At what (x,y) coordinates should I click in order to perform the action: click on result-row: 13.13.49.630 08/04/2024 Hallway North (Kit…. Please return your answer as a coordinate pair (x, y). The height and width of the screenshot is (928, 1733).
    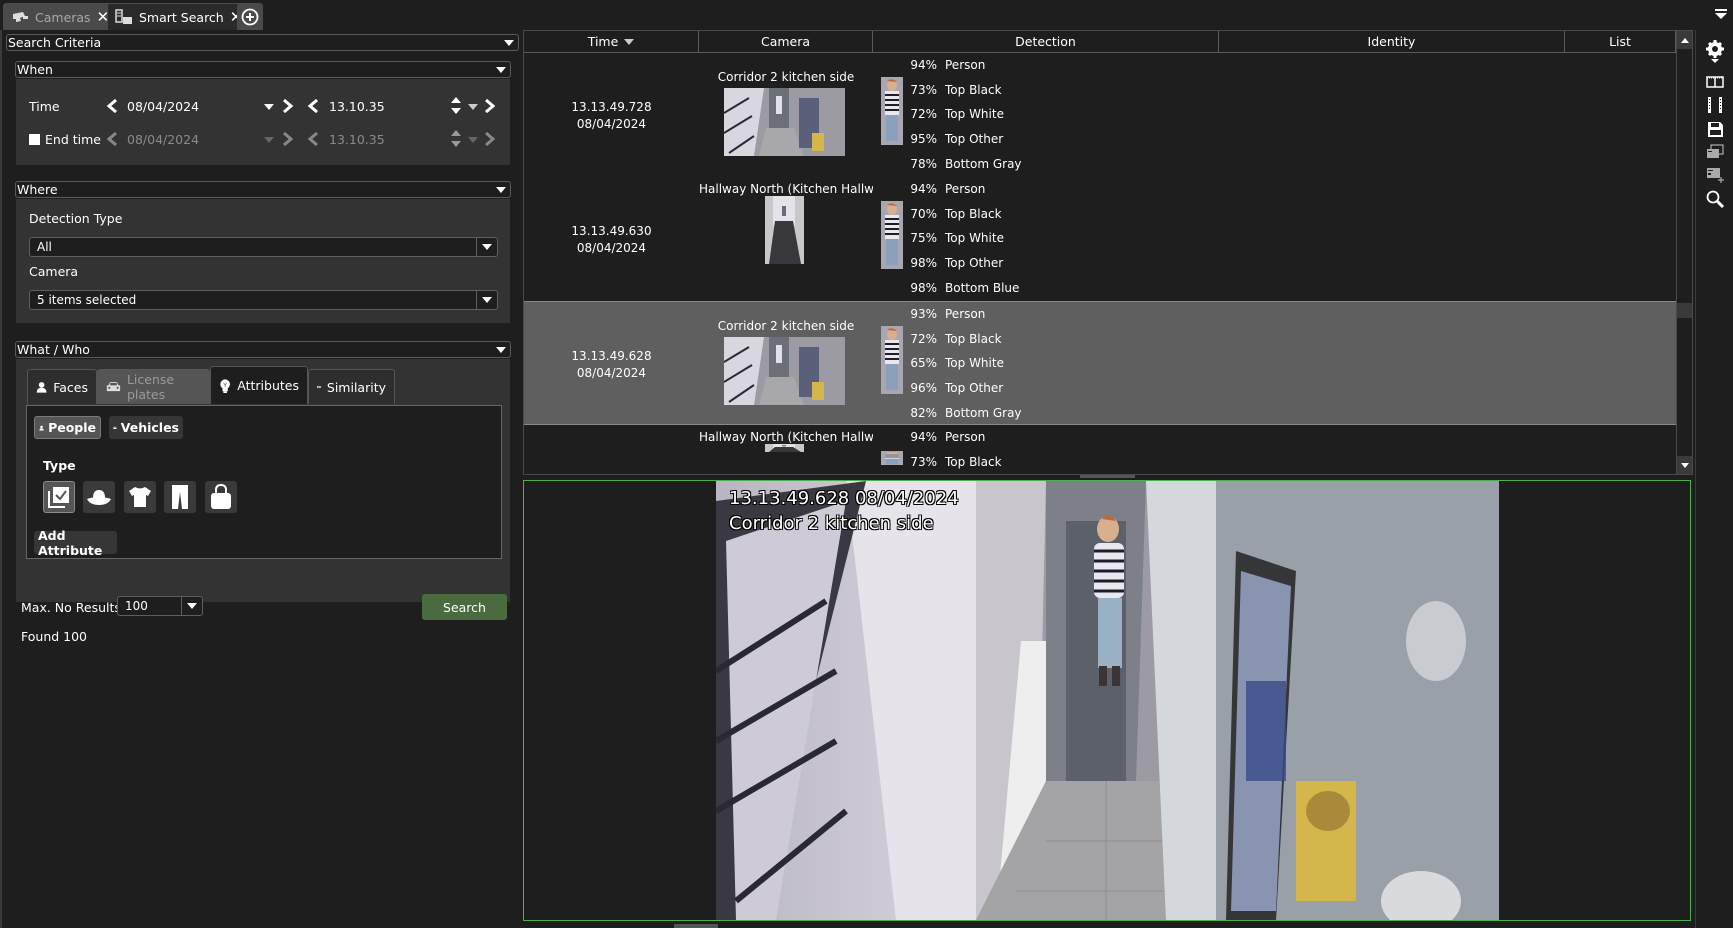
    Looking at the image, I should click on (1100, 239).